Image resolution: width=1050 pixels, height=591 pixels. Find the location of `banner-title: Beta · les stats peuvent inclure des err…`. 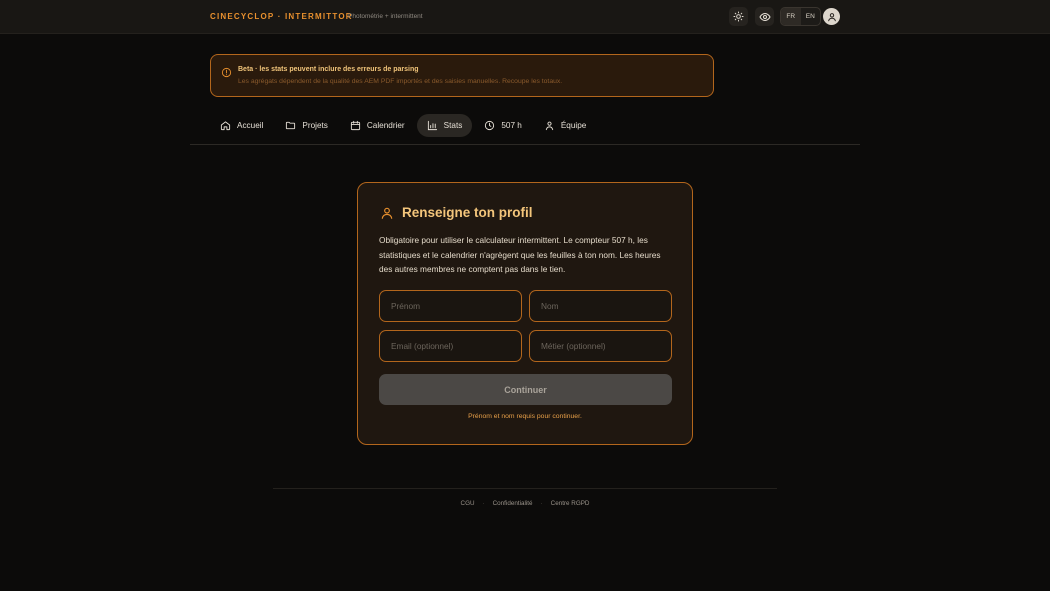

banner-title: Beta · les stats peuvent inclure des err… is located at coordinates (328, 69).